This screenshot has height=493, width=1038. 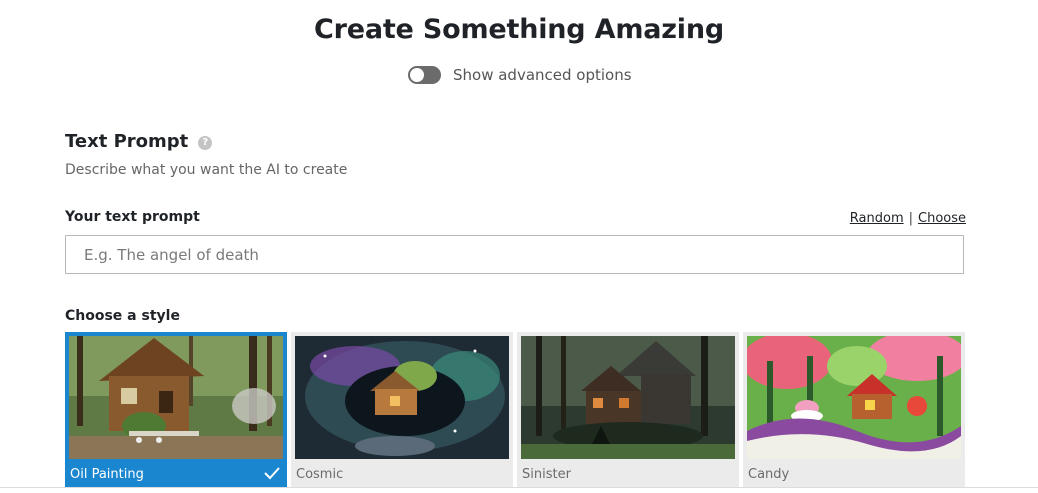 I want to click on prompt-links: Random | Choose, so click(x=908, y=218).